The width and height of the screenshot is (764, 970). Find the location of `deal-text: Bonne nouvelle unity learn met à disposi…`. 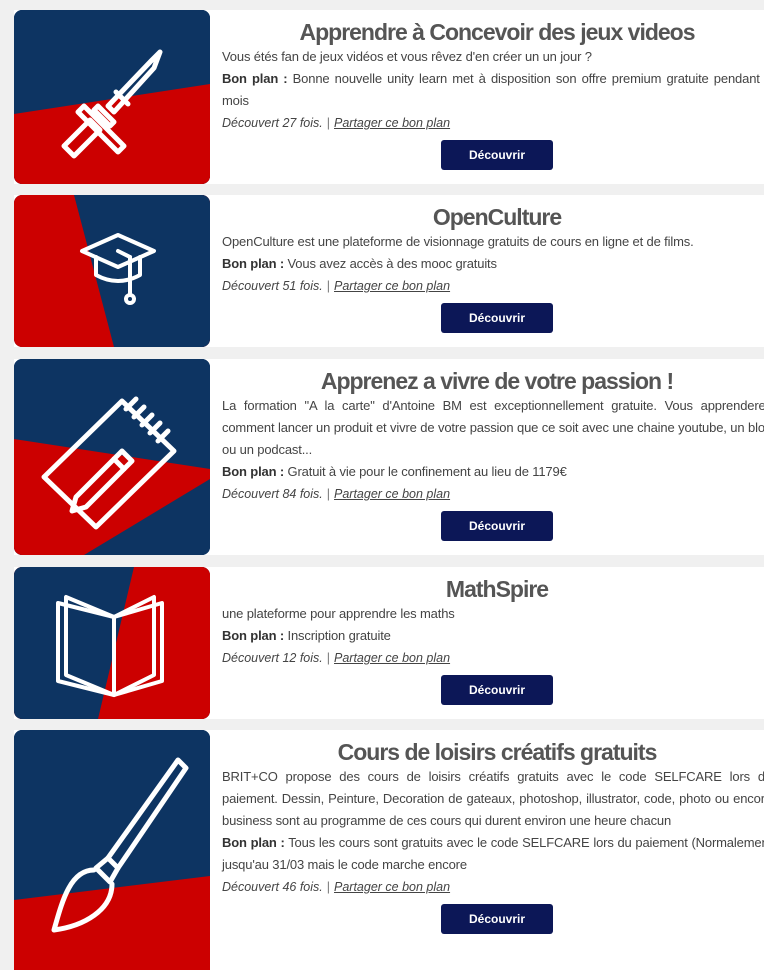

deal-text: Bonne nouvelle unity learn met à disposi… is located at coordinates (493, 89).